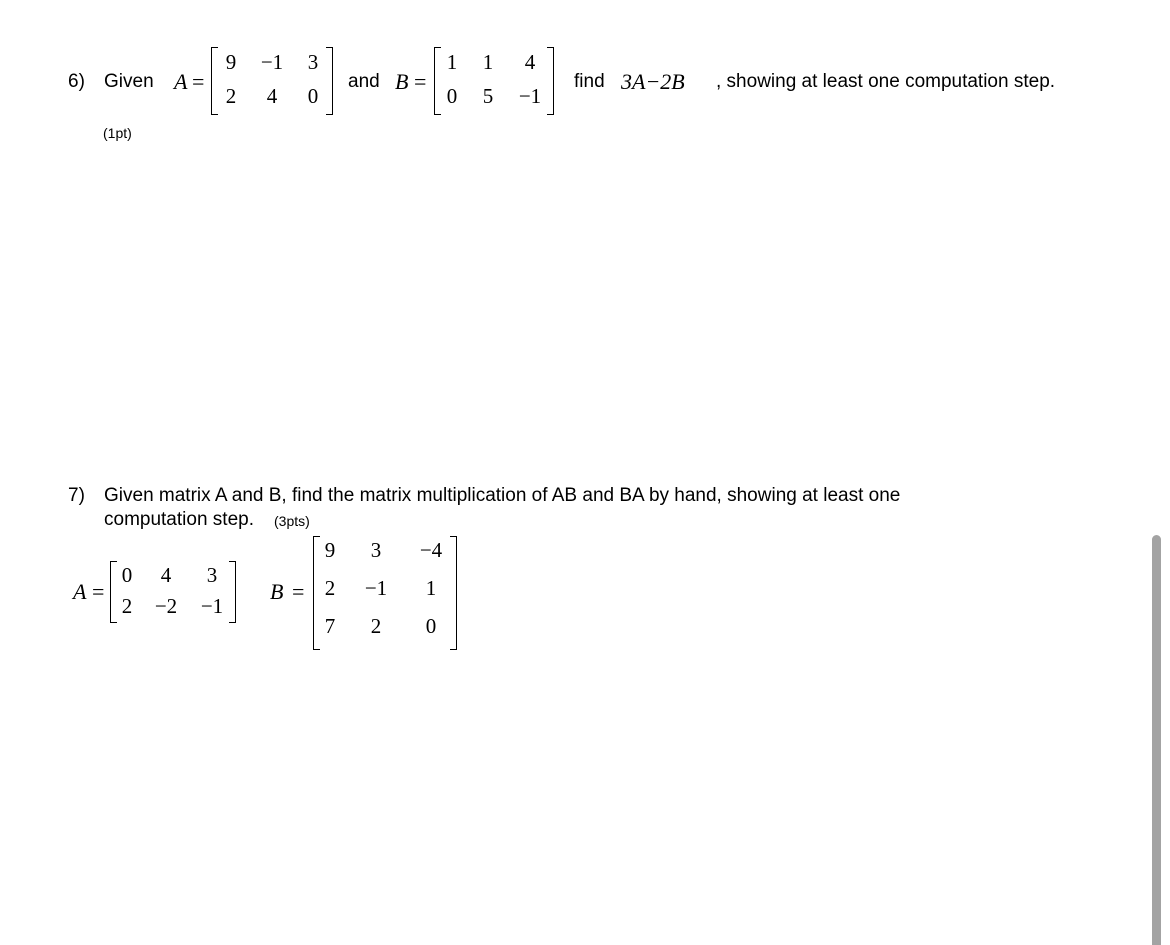 The height and width of the screenshot is (945, 1170). Describe the element at coordinates (166, 606) in the screenshot. I see `matrix-cell: −2` at that location.